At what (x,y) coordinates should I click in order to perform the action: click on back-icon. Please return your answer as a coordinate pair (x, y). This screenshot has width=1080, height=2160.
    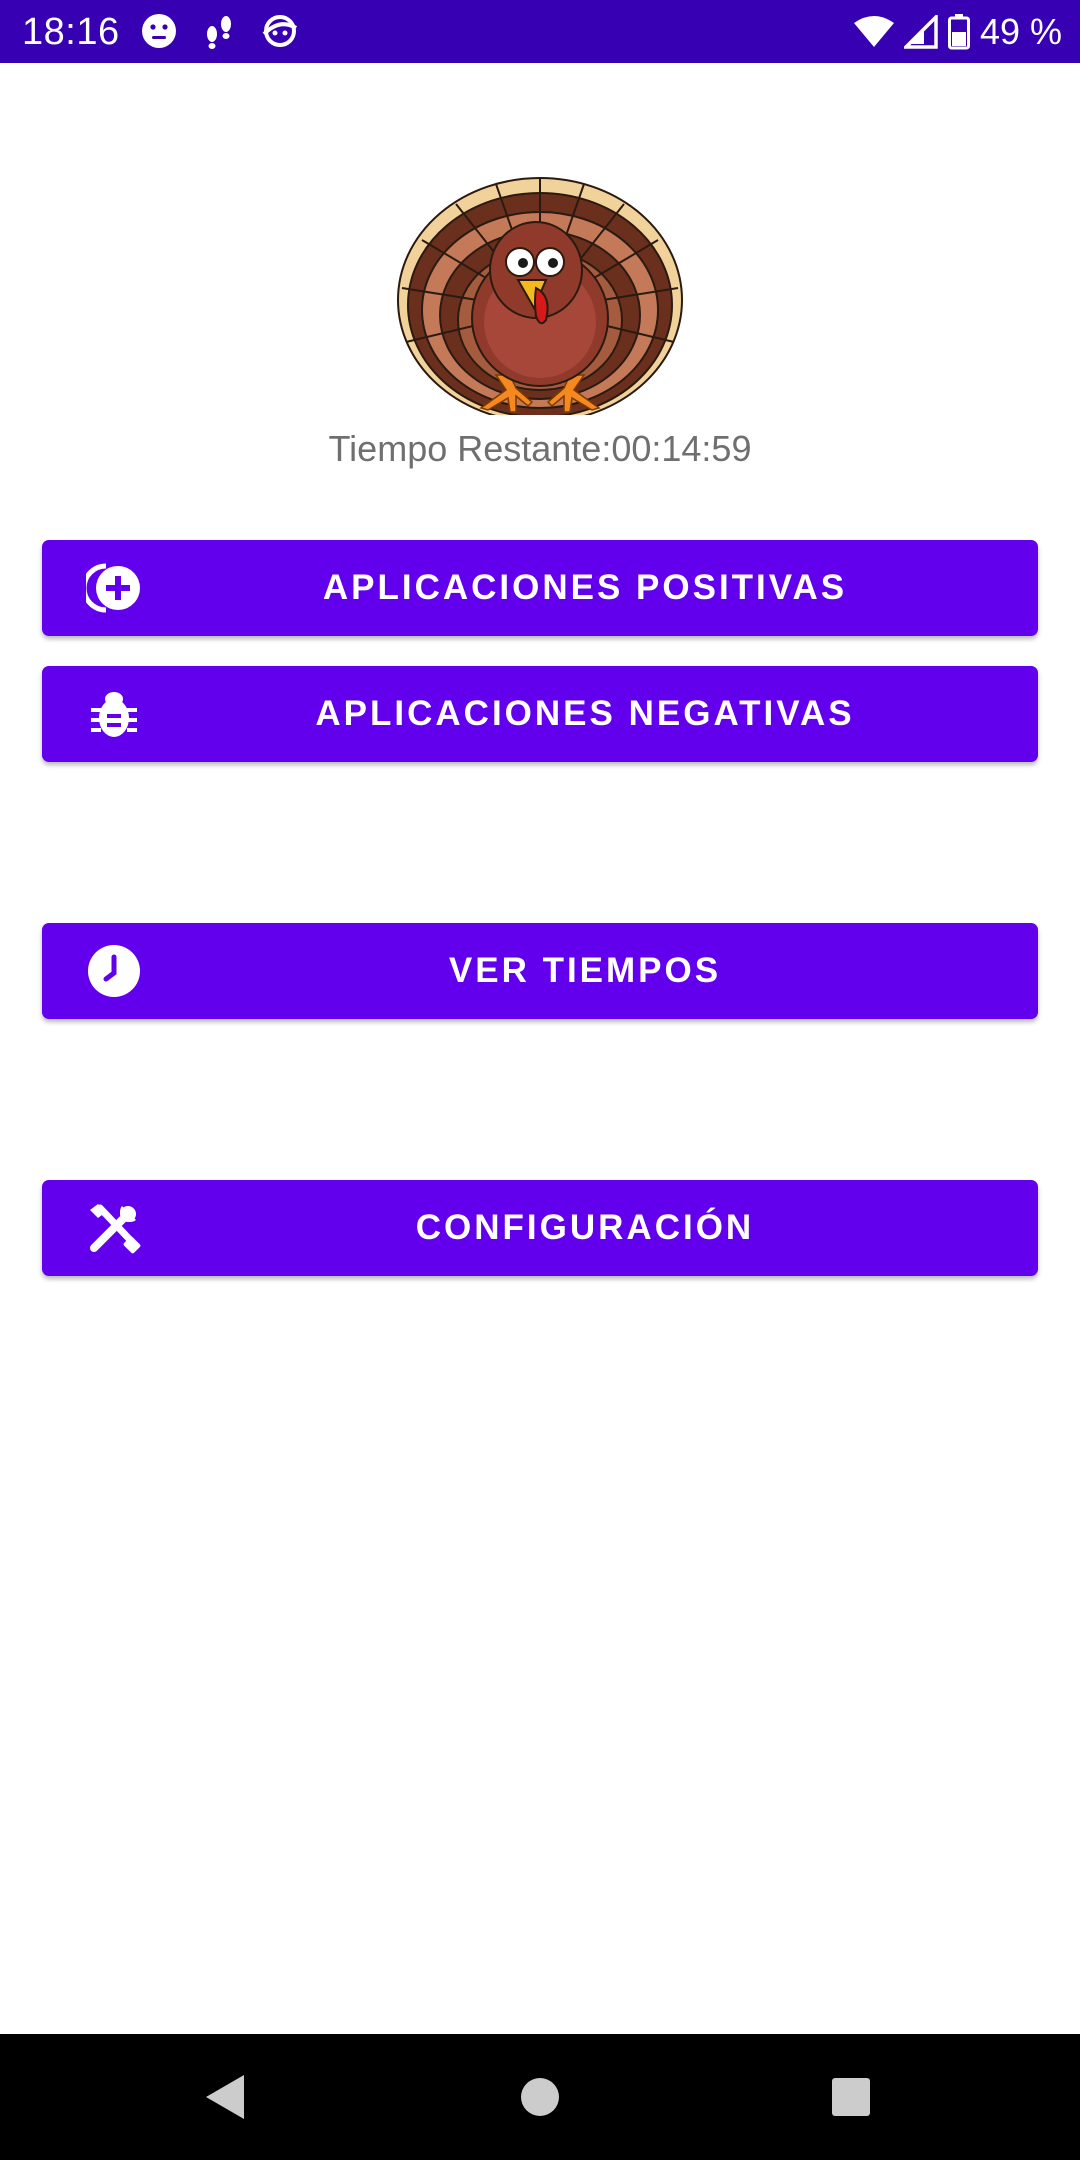
    Looking at the image, I should click on (225, 2097).